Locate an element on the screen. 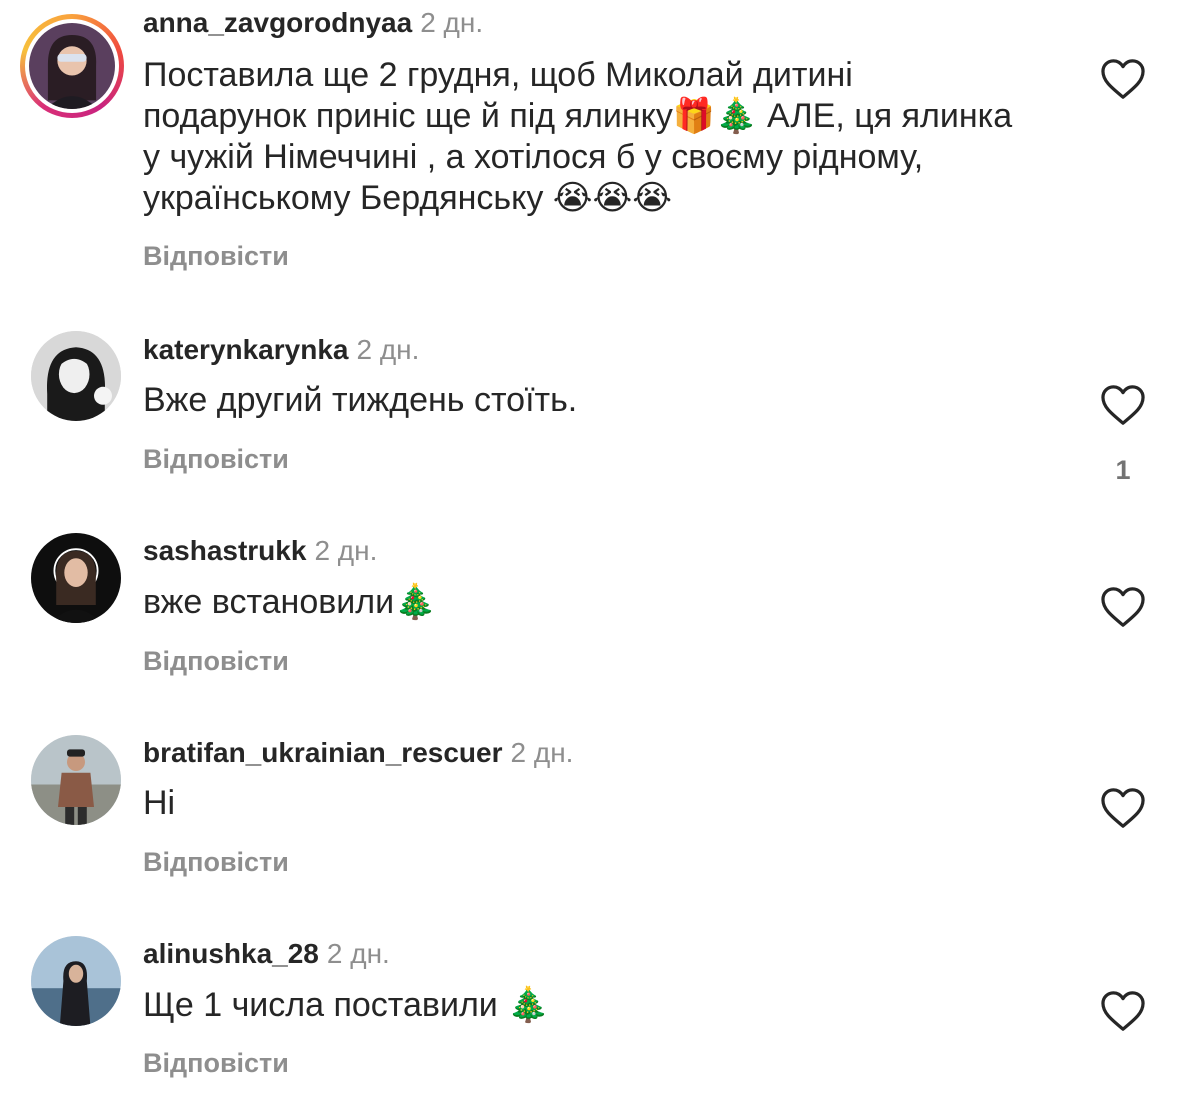  avatar-story-ring is located at coordinates (72, 66).